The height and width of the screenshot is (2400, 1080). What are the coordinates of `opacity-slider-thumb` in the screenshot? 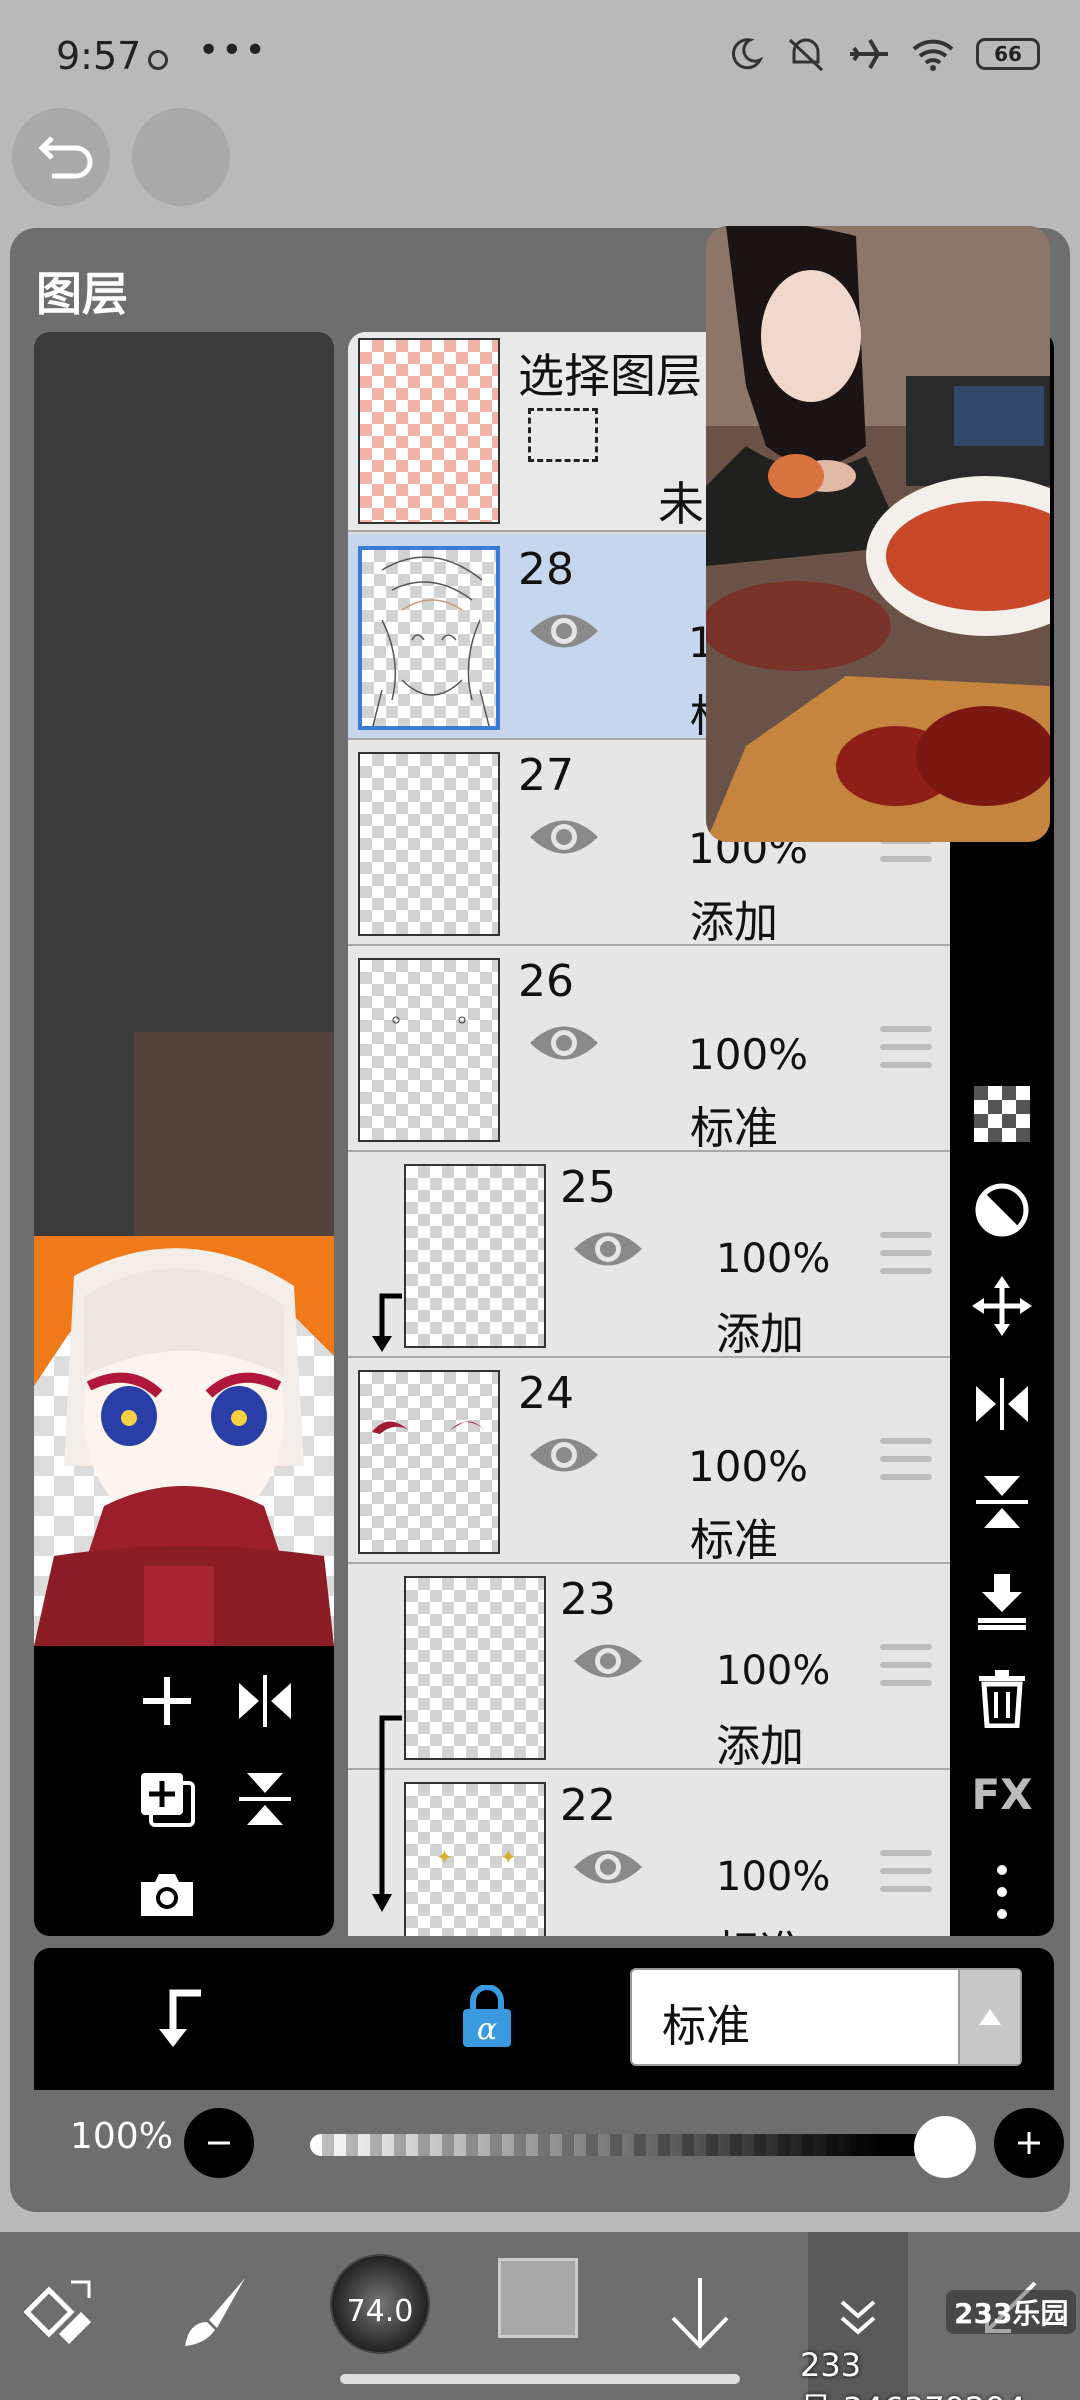 It's located at (945, 2147).